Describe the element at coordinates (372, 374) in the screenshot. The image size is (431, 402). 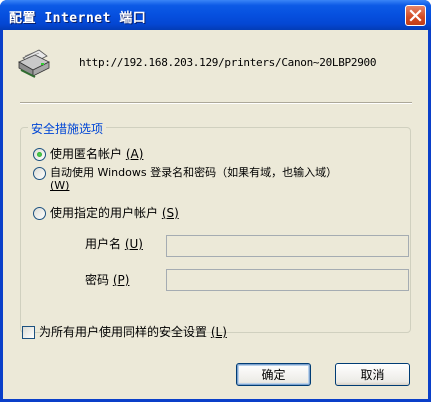
I see `cancel-button: 取消` at that location.